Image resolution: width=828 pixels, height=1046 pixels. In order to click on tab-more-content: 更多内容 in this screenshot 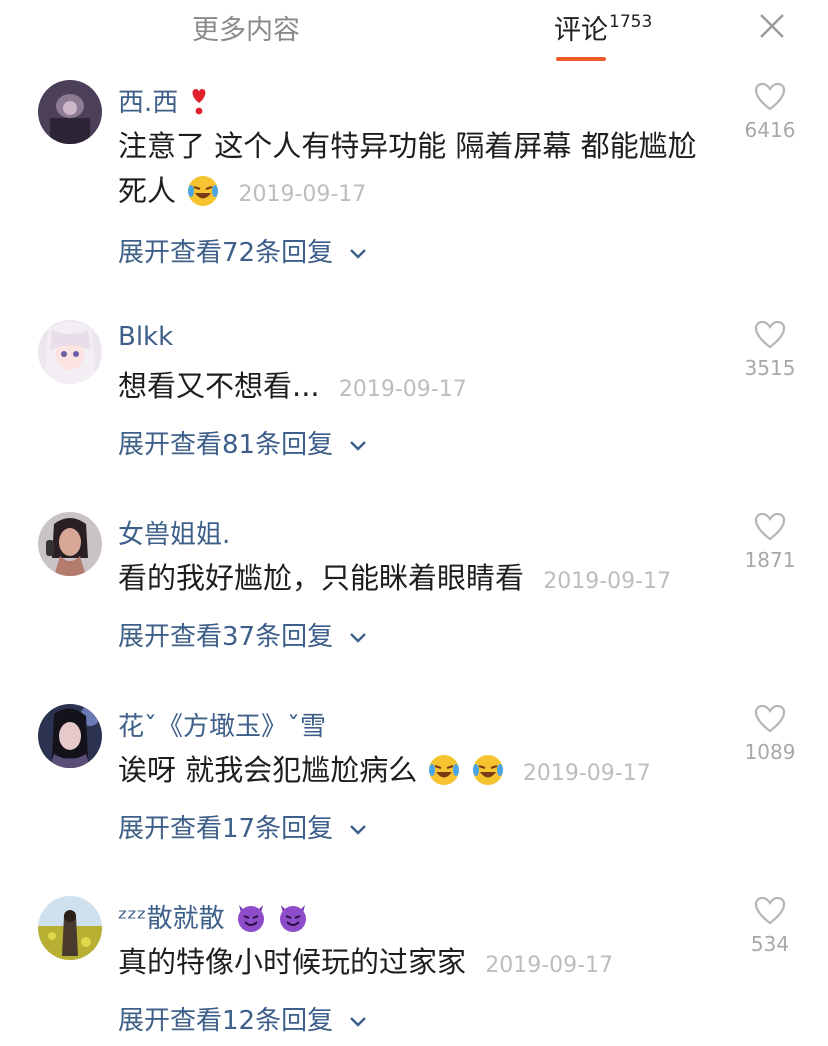, I will do `click(246, 27)`.